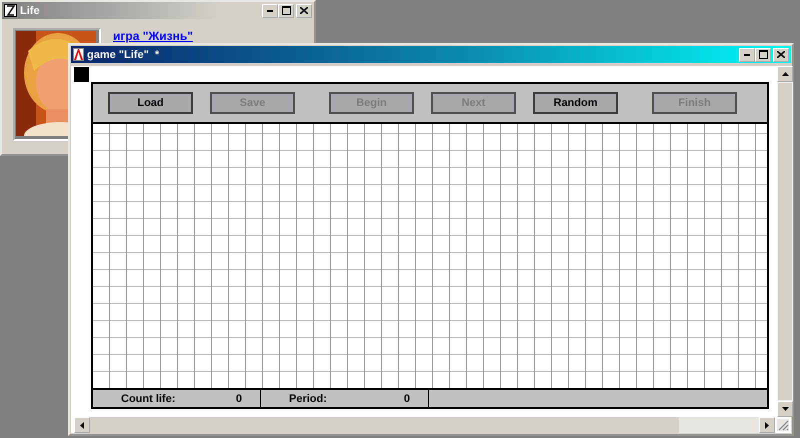  I want to click on app-icon, so click(78, 54).